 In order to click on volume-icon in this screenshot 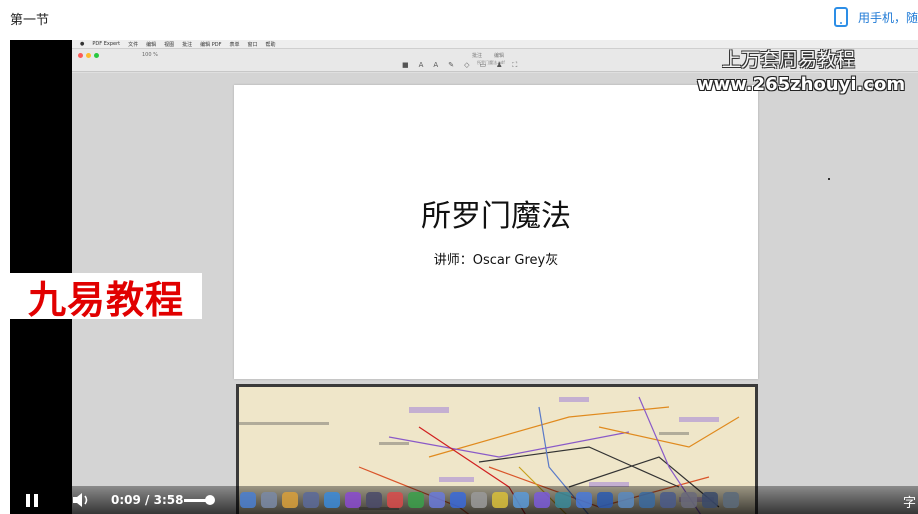, I will do `click(80, 500)`.